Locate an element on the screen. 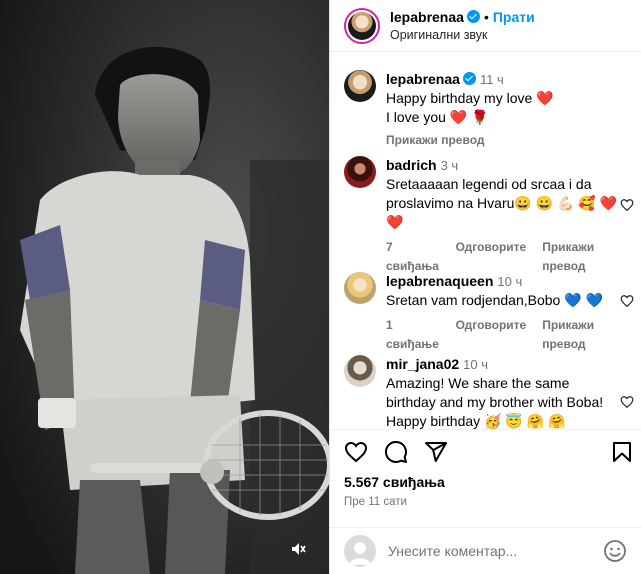  post-actions is located at coordinates (489, 454).